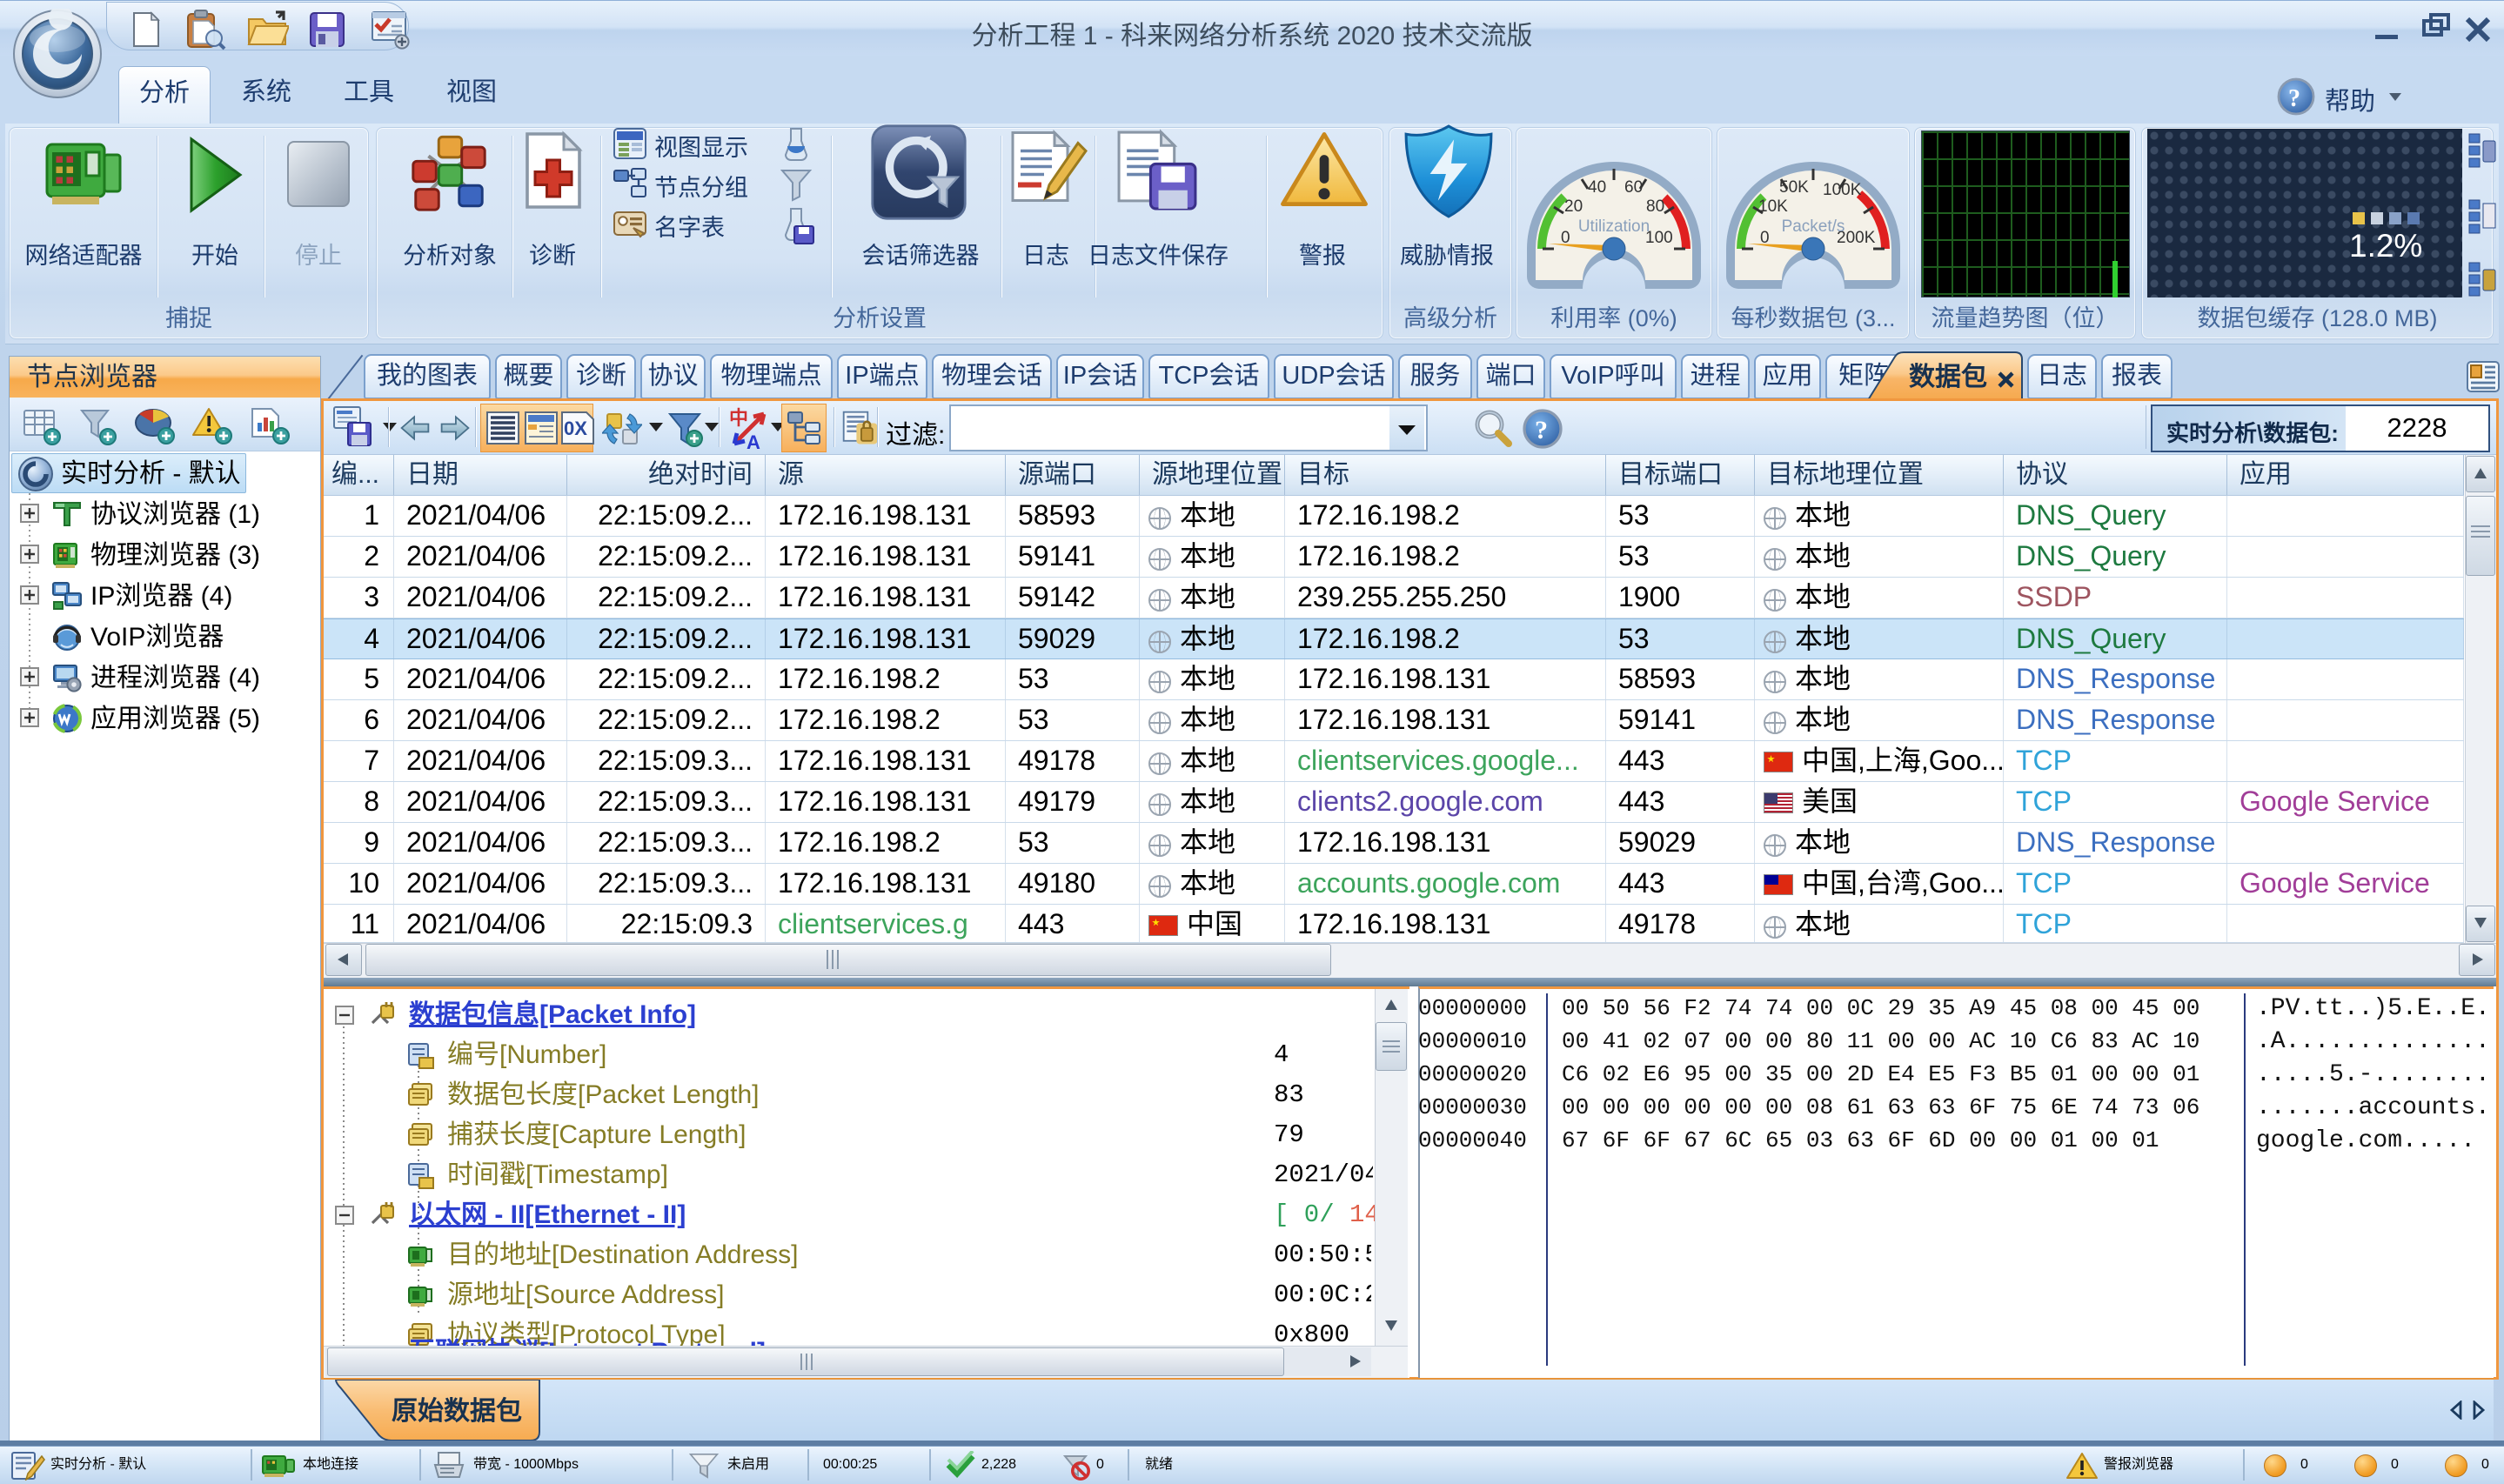 This screenshot has width=2504, height=1484. What do you see at coordinates (1655, 206) in the screenshot?
I see `svg-text: 80` at bounding box center [1655, 206].